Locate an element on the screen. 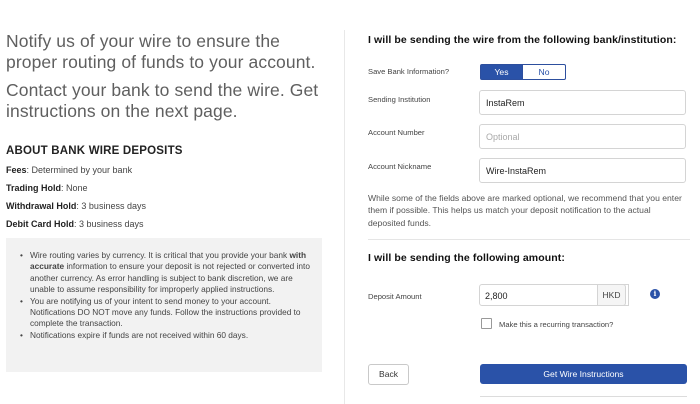  amount-section-title: I will be sending the following amount: is located at coordinates (466, 258).